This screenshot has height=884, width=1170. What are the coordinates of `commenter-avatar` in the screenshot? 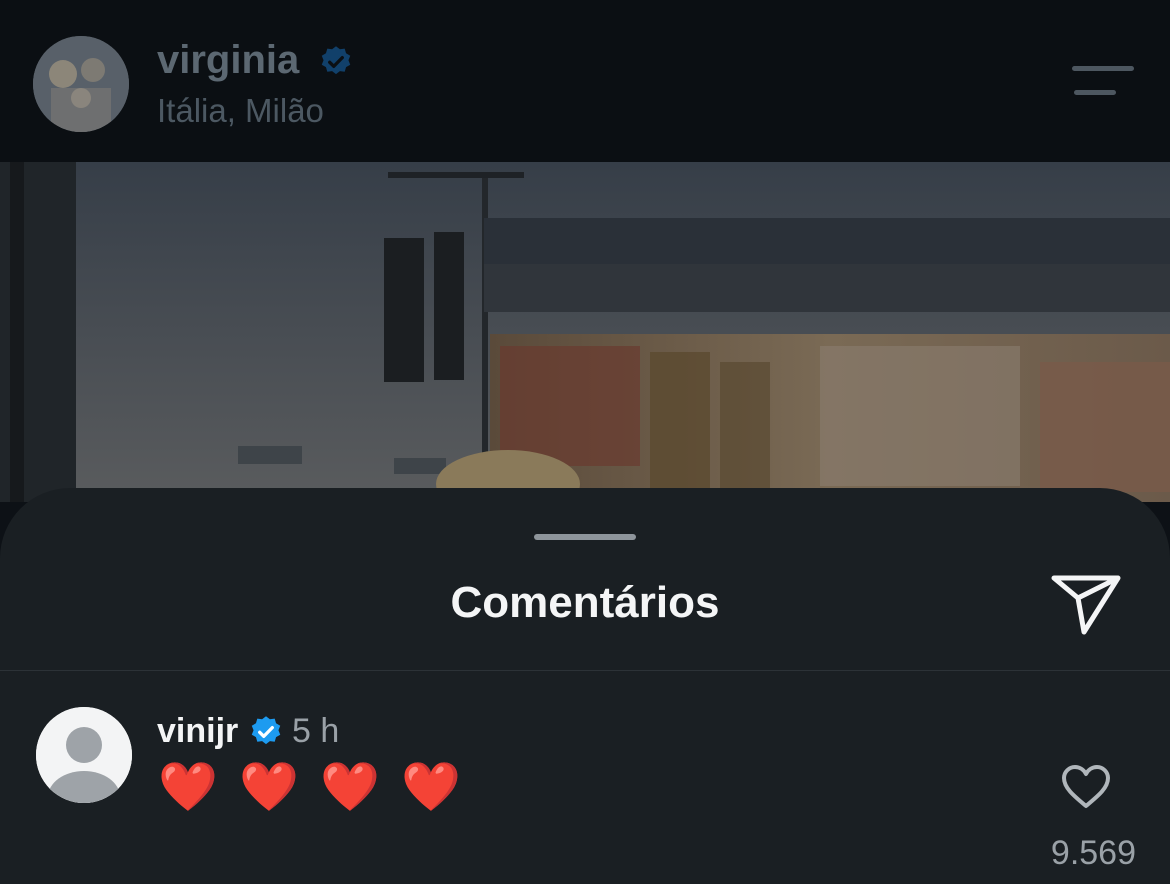 It's located at (84, 755).